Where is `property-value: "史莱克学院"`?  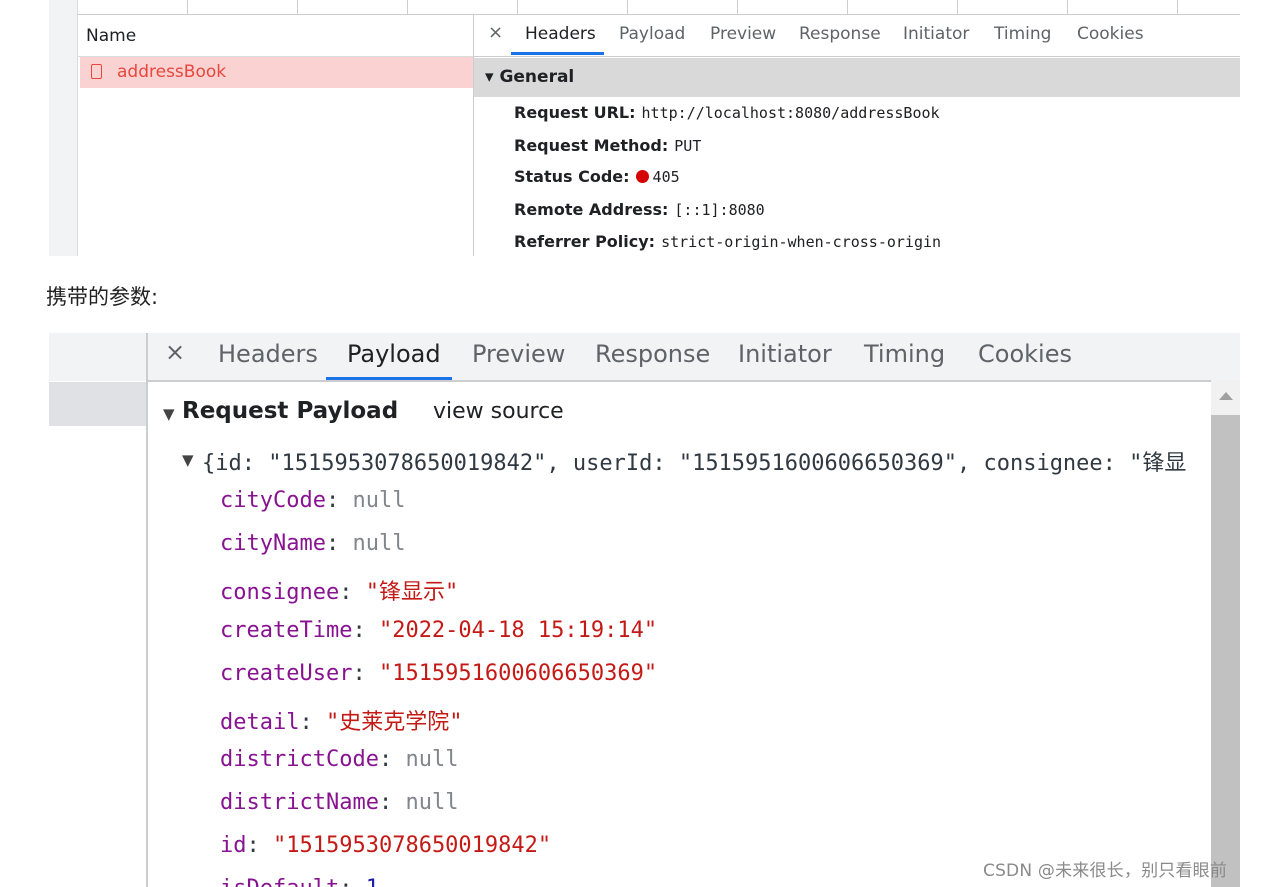 property-value: "史莱克学院" is located at coordinates (394, 722).